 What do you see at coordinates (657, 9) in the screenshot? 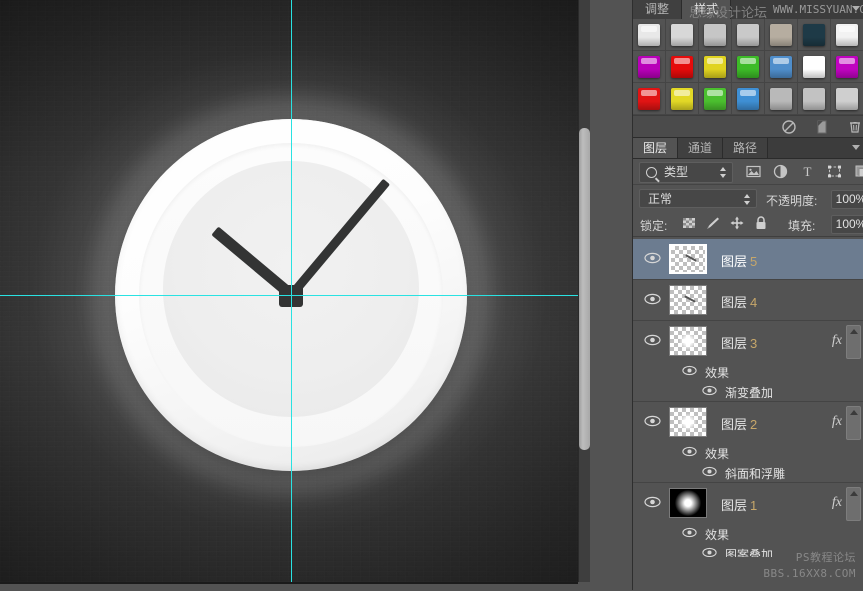
I see `styles-tab-0: 调整` at bounding box center [657, 9].